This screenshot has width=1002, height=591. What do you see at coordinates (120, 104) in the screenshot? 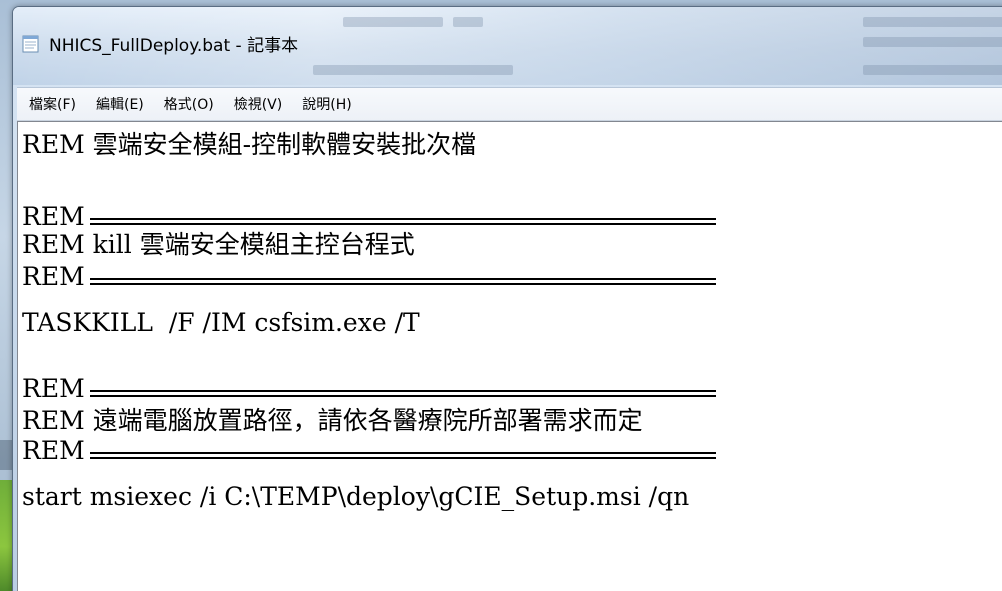
I see `menu-edit: 編輯(E)` at bounding box center [120, 104].